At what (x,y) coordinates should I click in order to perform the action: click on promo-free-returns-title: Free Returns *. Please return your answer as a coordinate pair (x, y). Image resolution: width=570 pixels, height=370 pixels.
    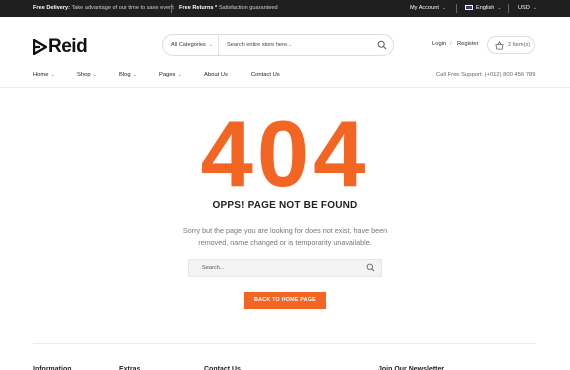
    Looking at the image, I should click on (198, 8).